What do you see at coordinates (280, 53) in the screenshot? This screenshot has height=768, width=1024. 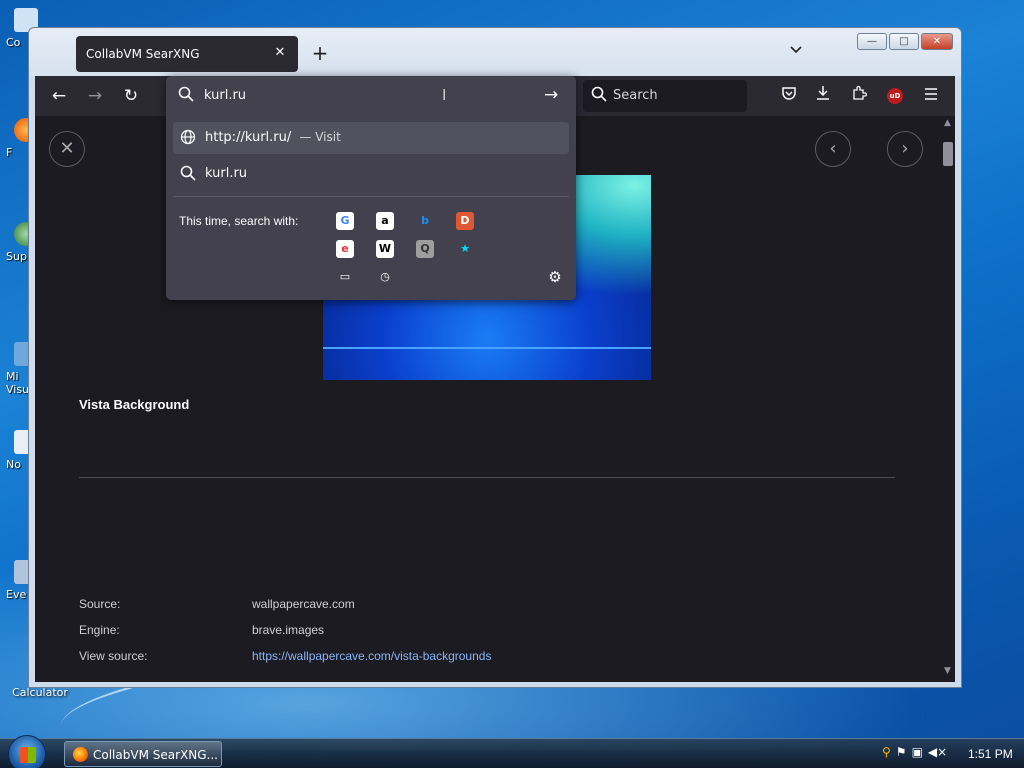 I see `close-tab-icon: ✕` at bounding box center [280, 53].